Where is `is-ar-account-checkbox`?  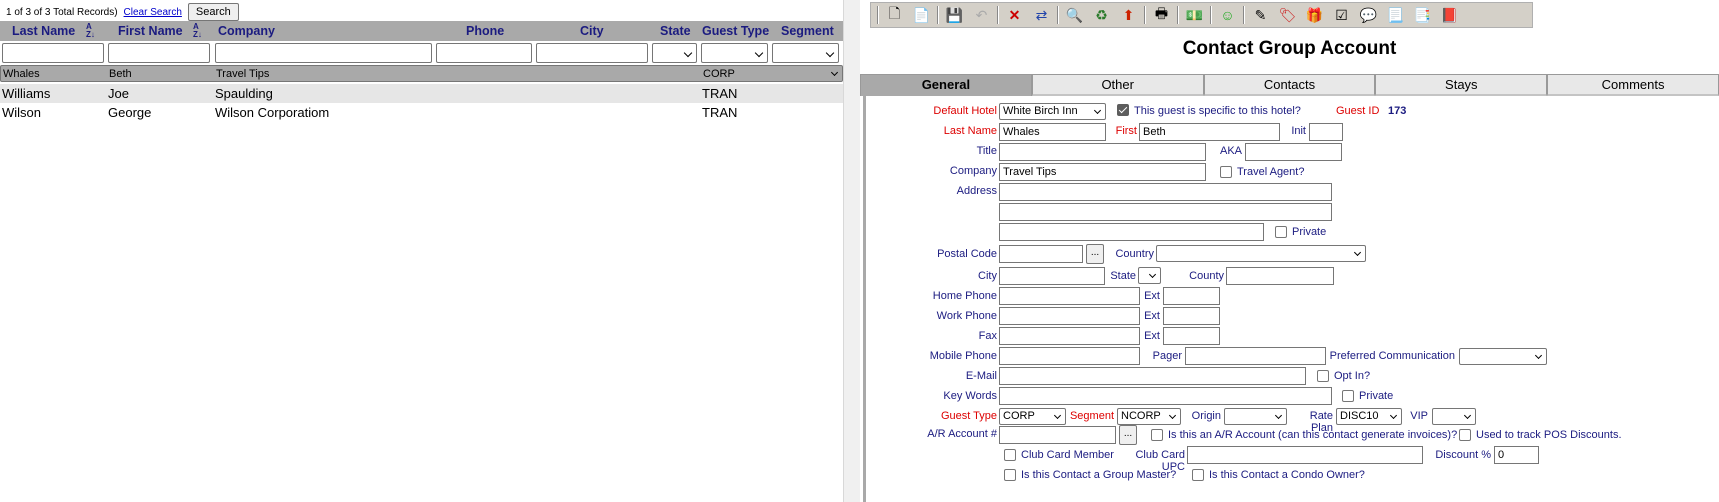
is-ar-account-checkbox is located at coordinates (1157, 435).